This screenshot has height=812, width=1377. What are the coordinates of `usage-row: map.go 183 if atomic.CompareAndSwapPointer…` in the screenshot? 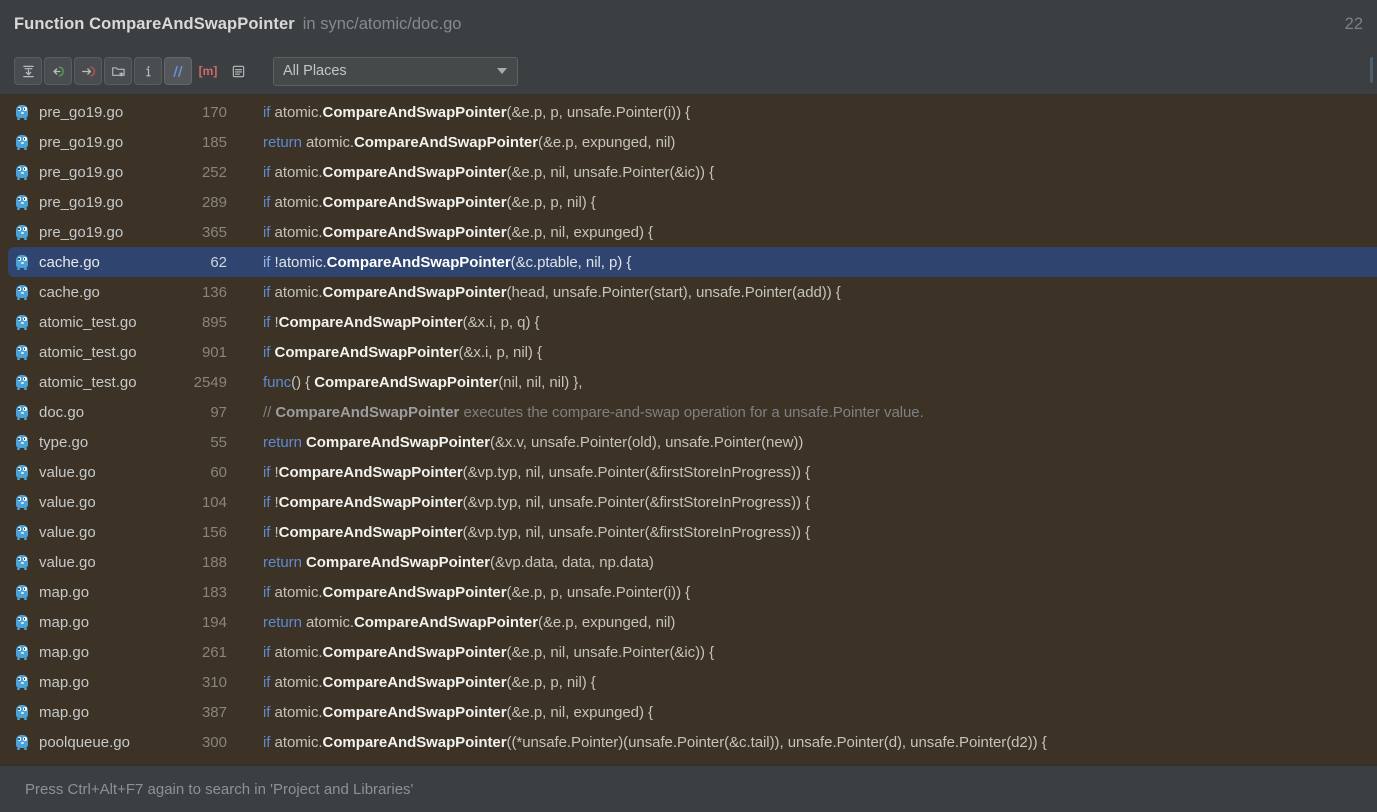 It's located at (688, 592).